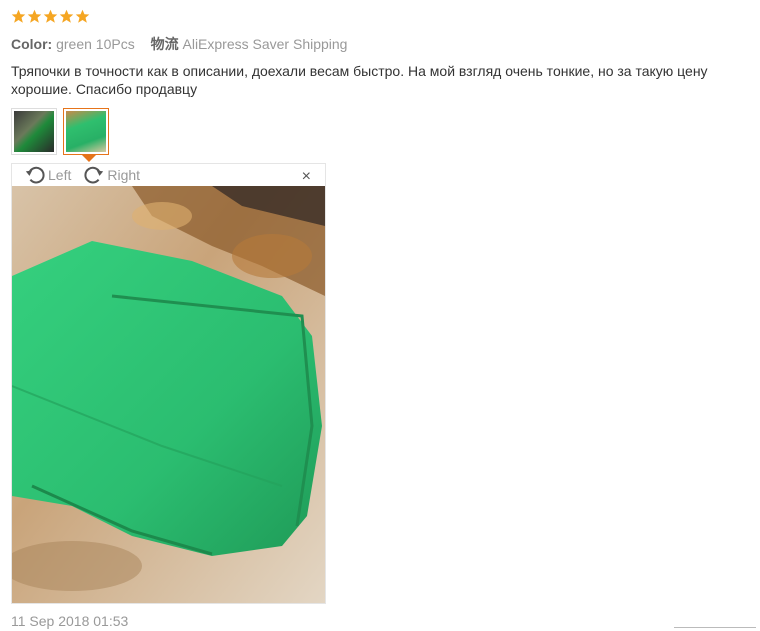 Image resolution: width=760 pixels, height=631 pixels. Describe the element at coordinates (94, 175) in the screenshot. I see `rotate-right-icon` at that location.